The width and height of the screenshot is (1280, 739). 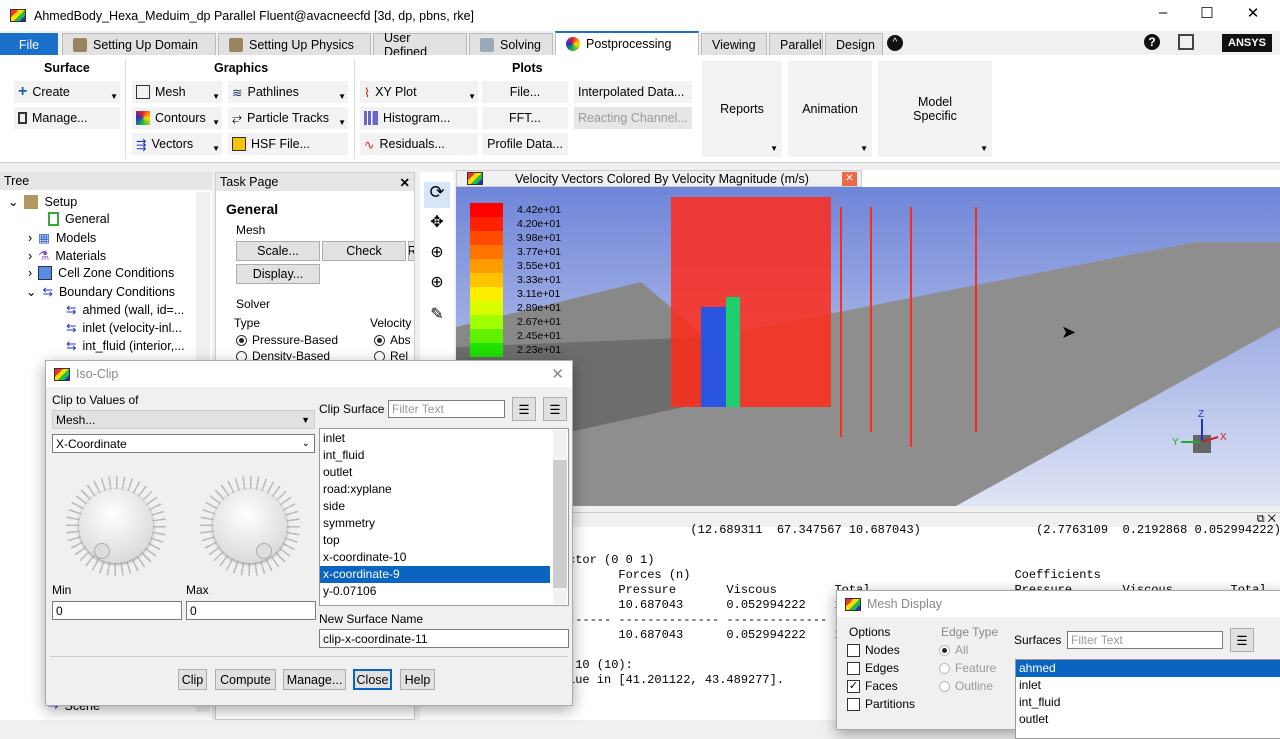 I want to click on tree-item-general: General, so click(x=78, y=219).